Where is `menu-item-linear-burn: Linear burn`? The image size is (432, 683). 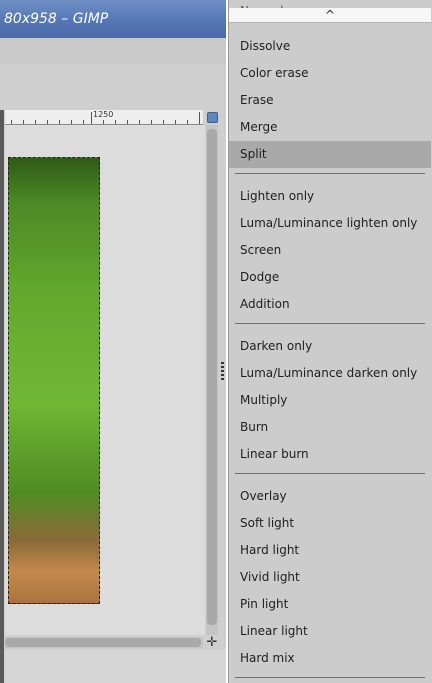
menu-item-linear-burn: Linear burn is located at coordinates (330, 454).